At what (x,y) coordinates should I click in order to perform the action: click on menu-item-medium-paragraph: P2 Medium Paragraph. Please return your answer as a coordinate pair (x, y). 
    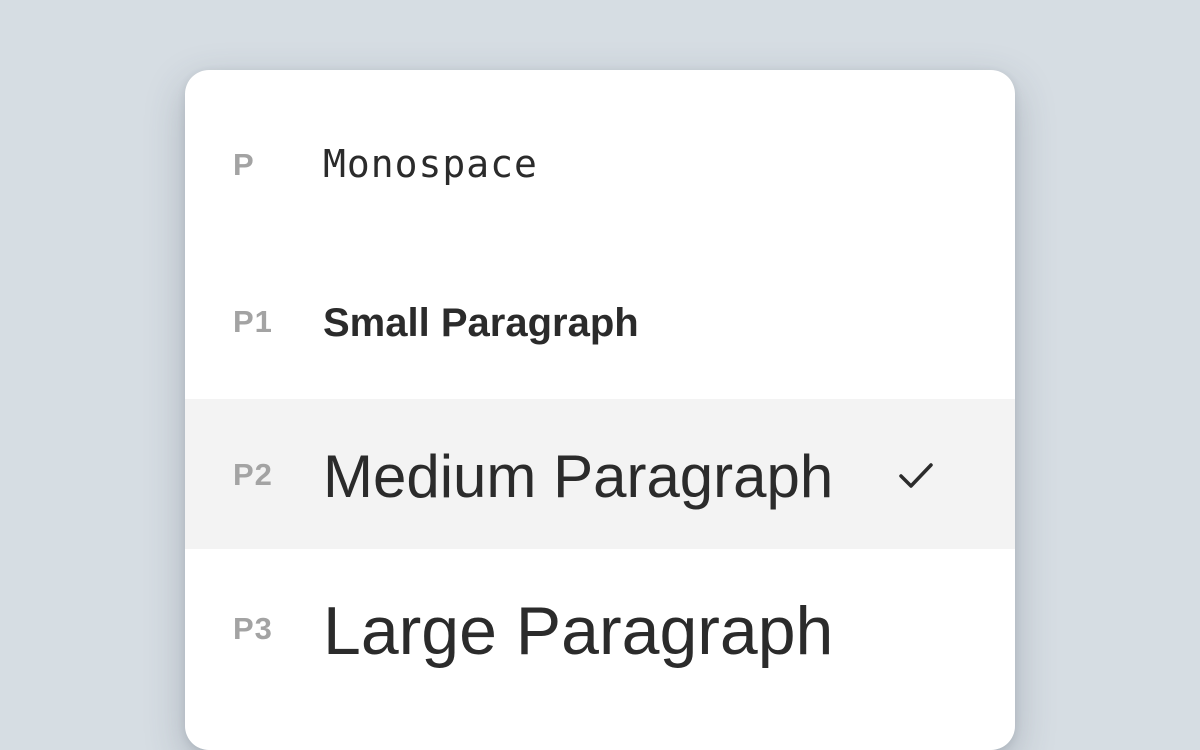
    Looking at the image, I should click on (600, 474).